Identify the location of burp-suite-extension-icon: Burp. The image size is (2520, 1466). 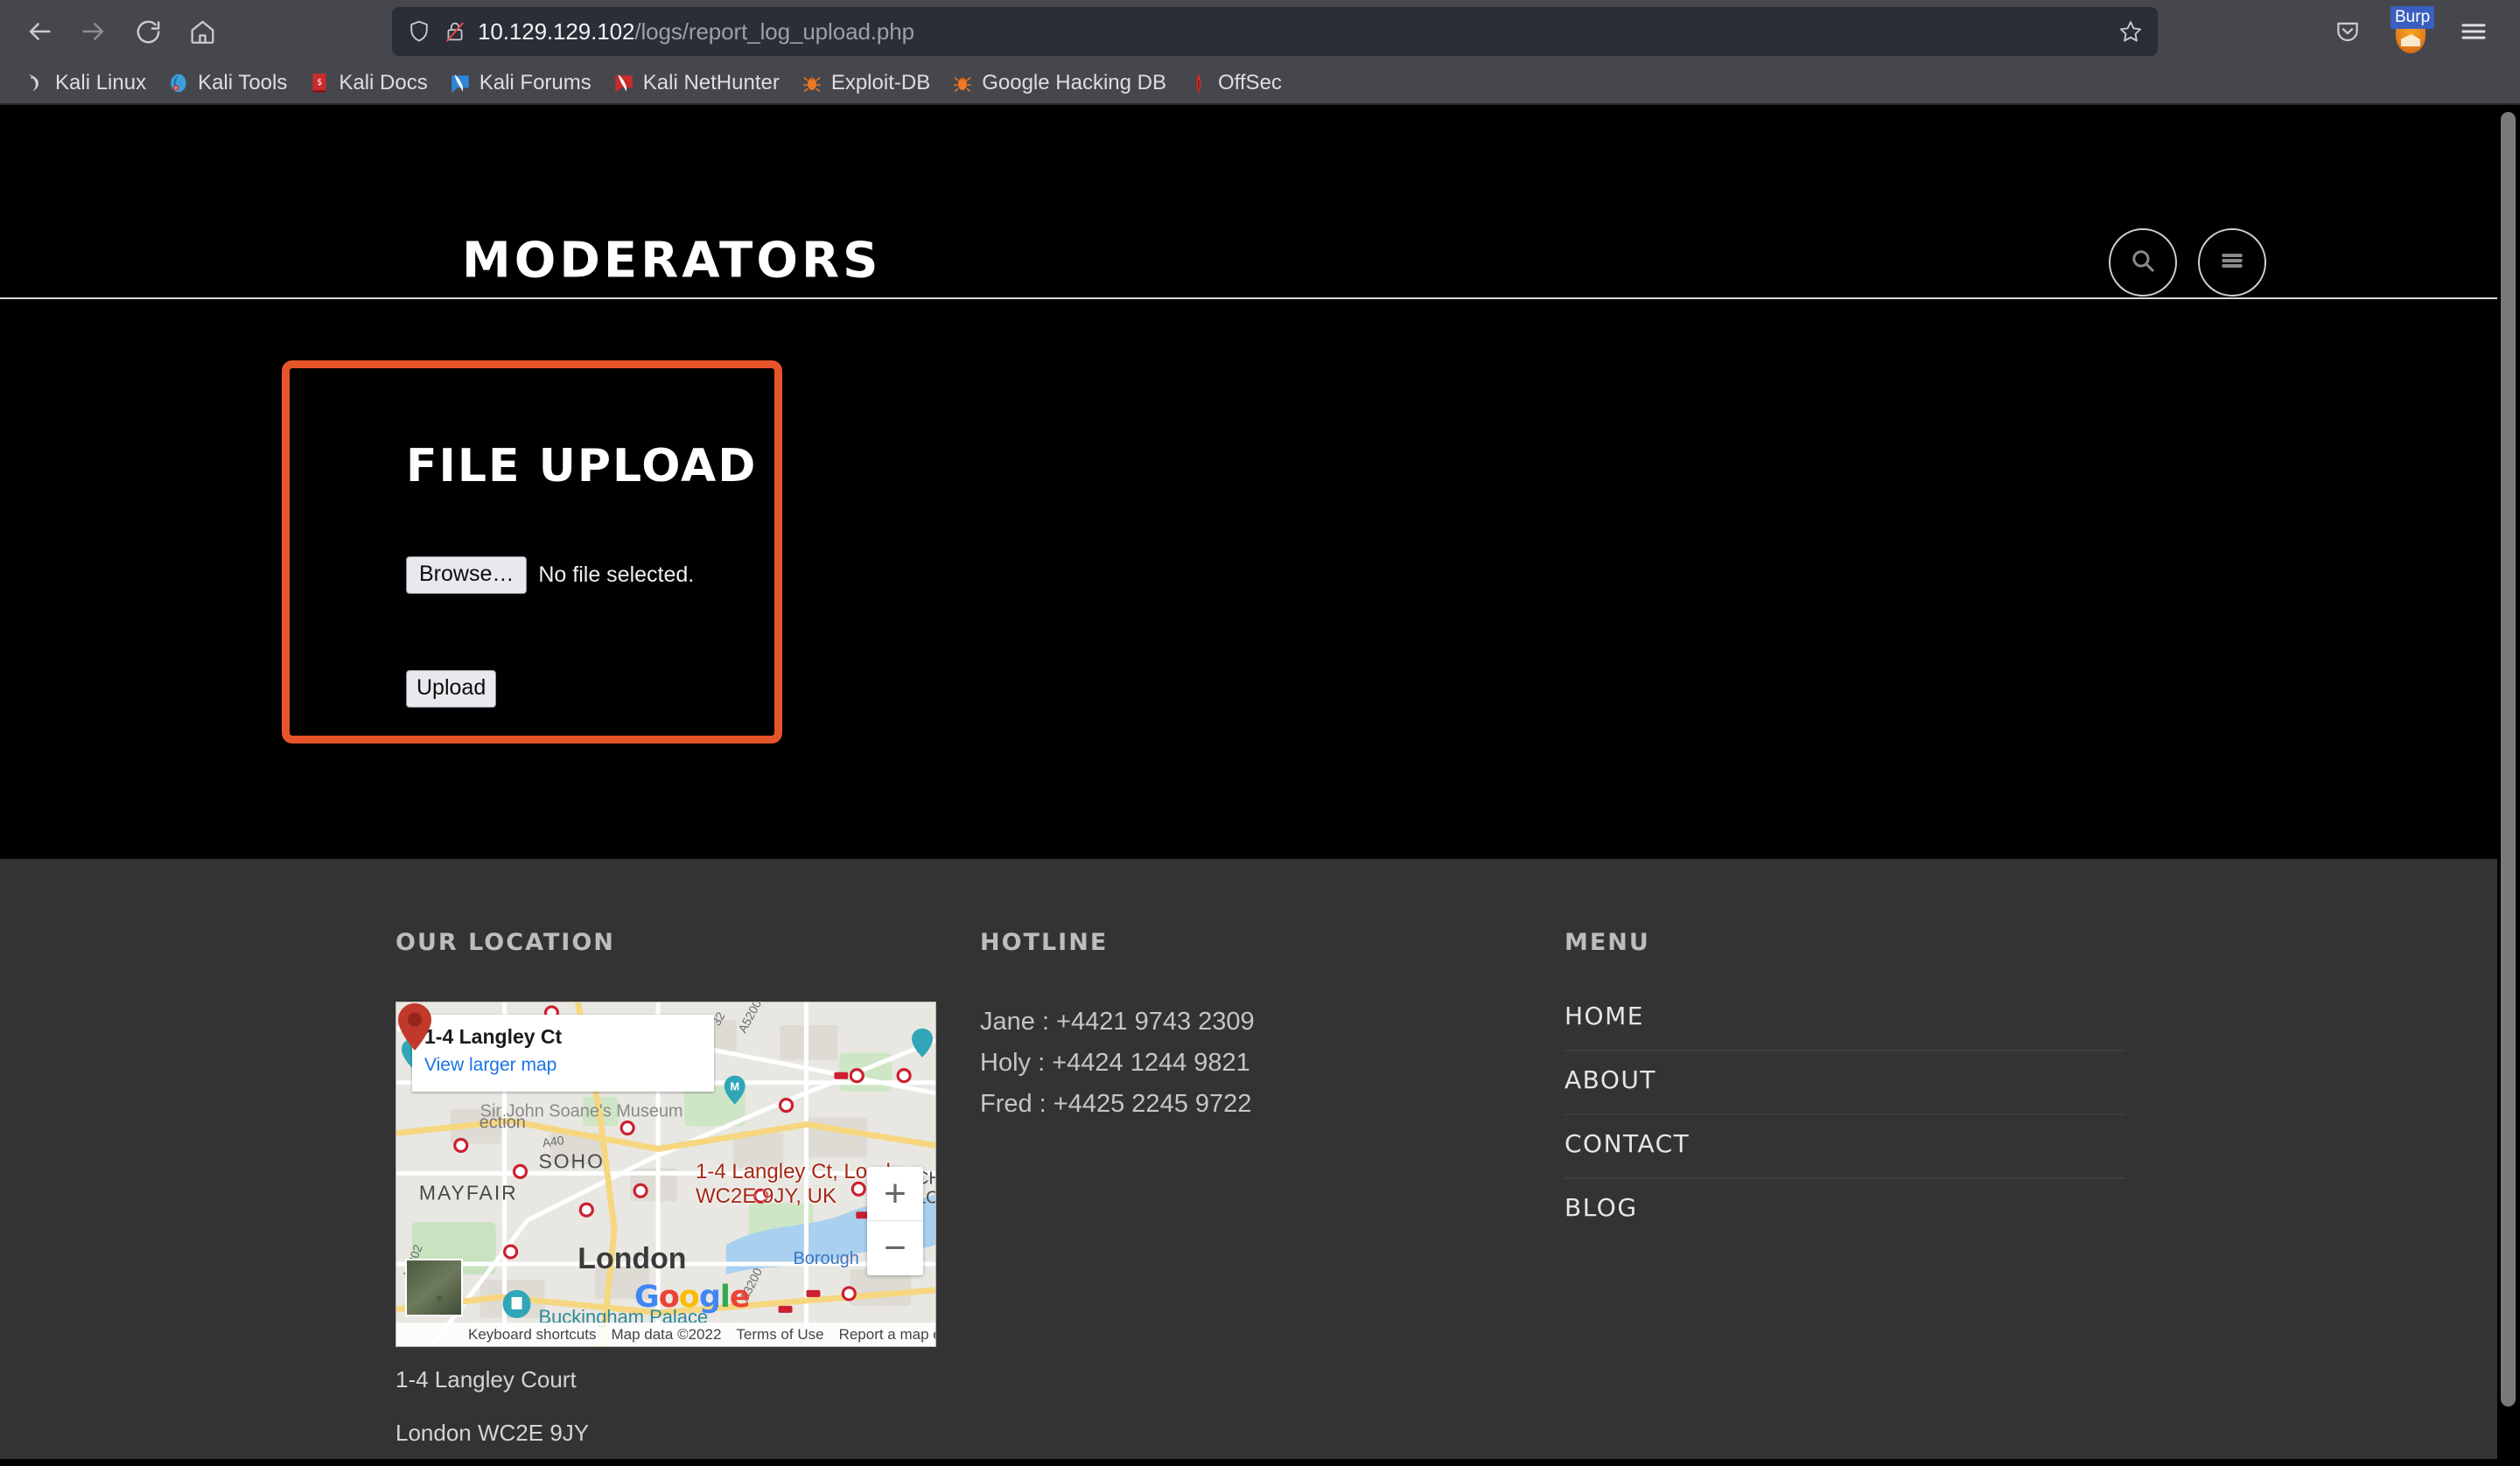
(2411, 32).